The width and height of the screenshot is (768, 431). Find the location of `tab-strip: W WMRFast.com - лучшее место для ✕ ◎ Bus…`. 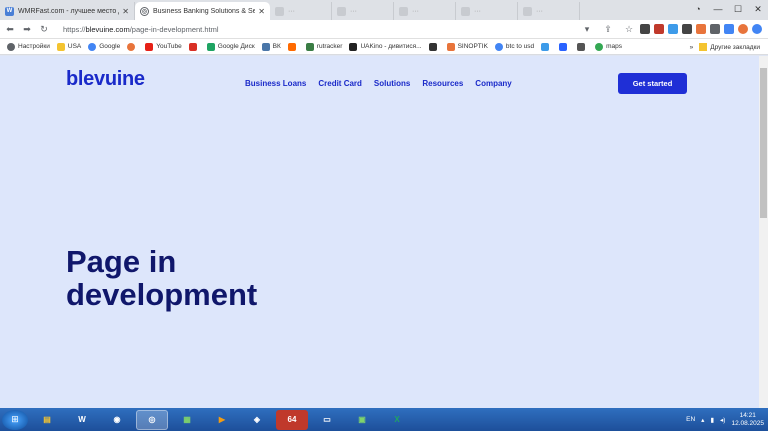

tab-strip: W WMRFast.com - лучшее место для ✕ ◎ Bus… is located at coordinates (384, 10).